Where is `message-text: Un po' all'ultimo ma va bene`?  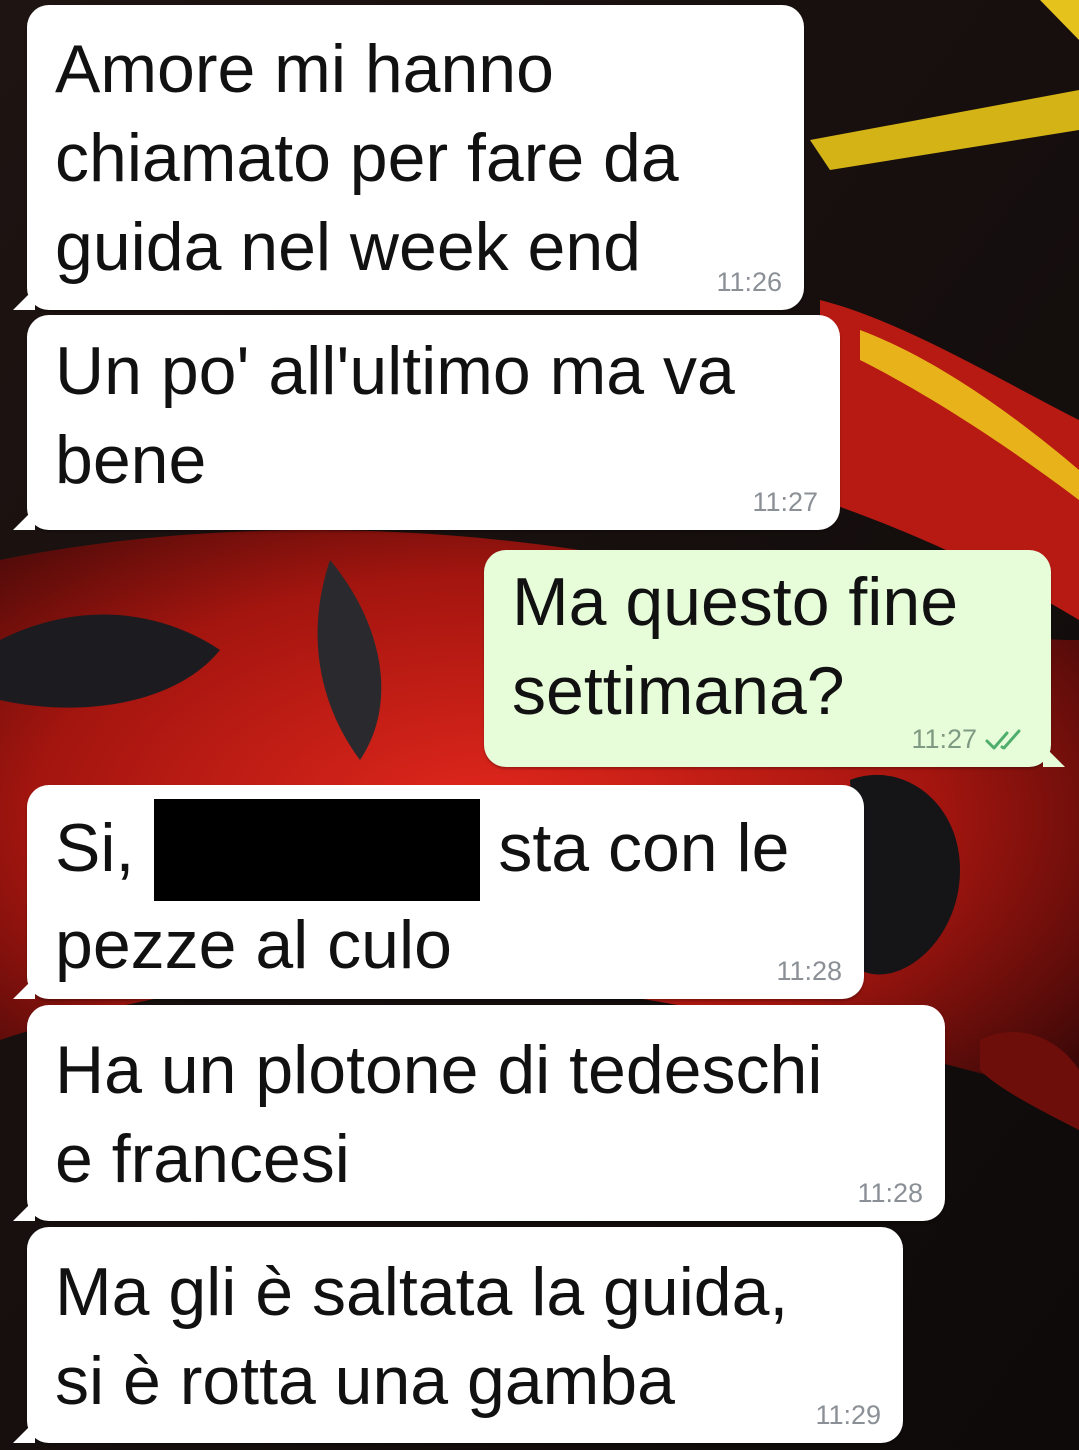
message-text: Un po' all'ultimo ma va bene is located at coordinates (395, 415).